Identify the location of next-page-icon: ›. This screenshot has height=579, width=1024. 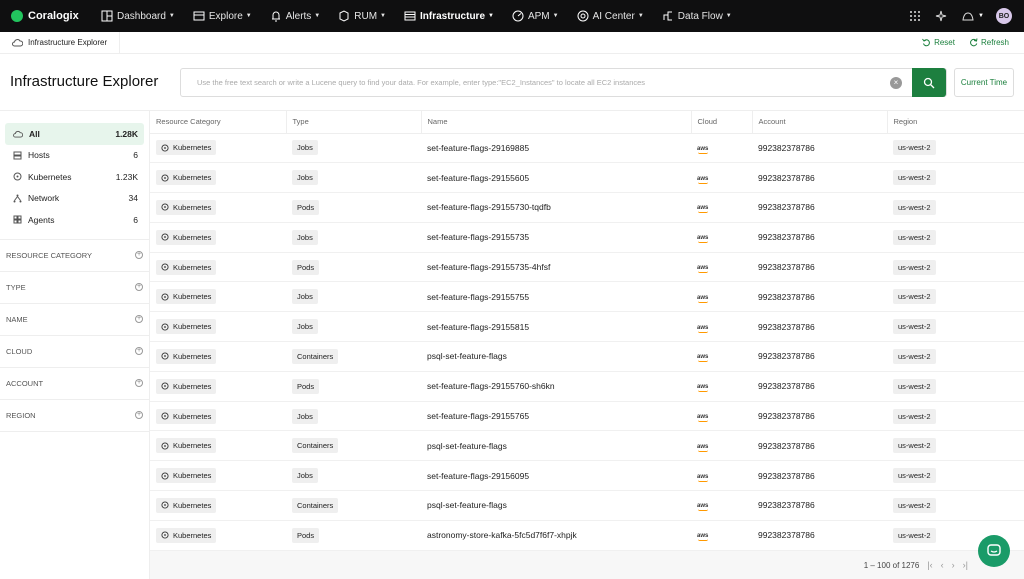
(953, 565).